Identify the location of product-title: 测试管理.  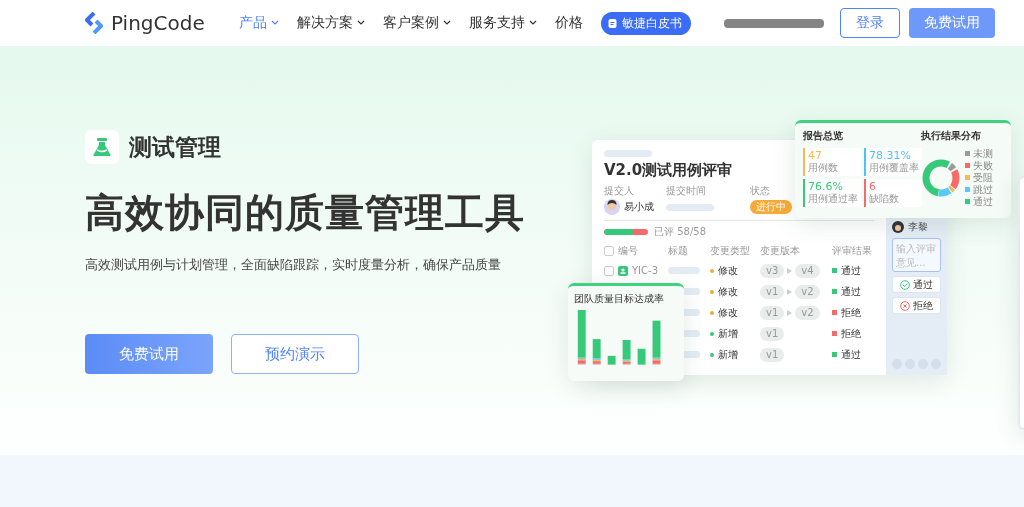
(175, 147).